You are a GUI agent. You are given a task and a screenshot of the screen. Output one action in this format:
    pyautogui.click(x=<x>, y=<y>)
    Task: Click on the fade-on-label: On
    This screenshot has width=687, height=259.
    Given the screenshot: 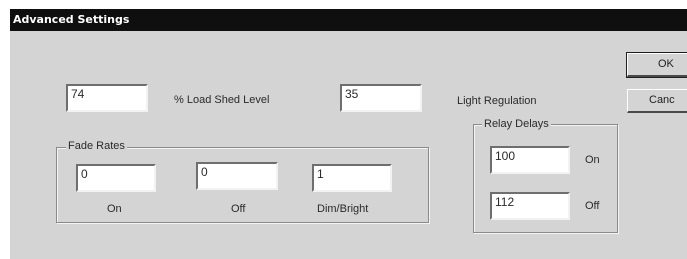 What is the action you would take?
    pyautogui.click(x=114, y=209)
    